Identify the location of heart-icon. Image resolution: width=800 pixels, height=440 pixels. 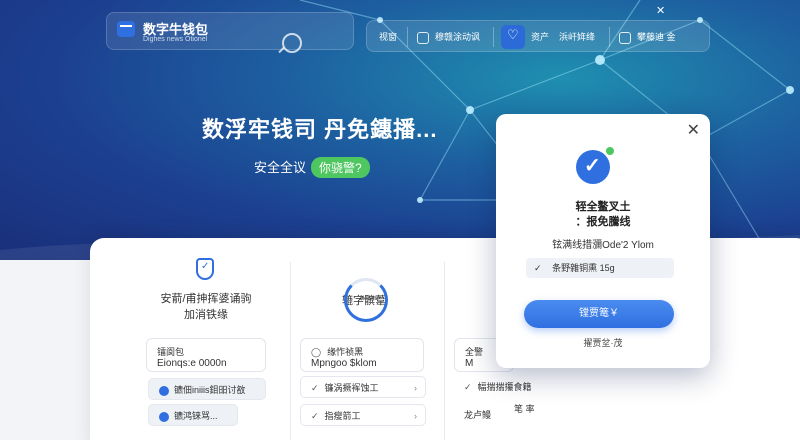
(513, 37).